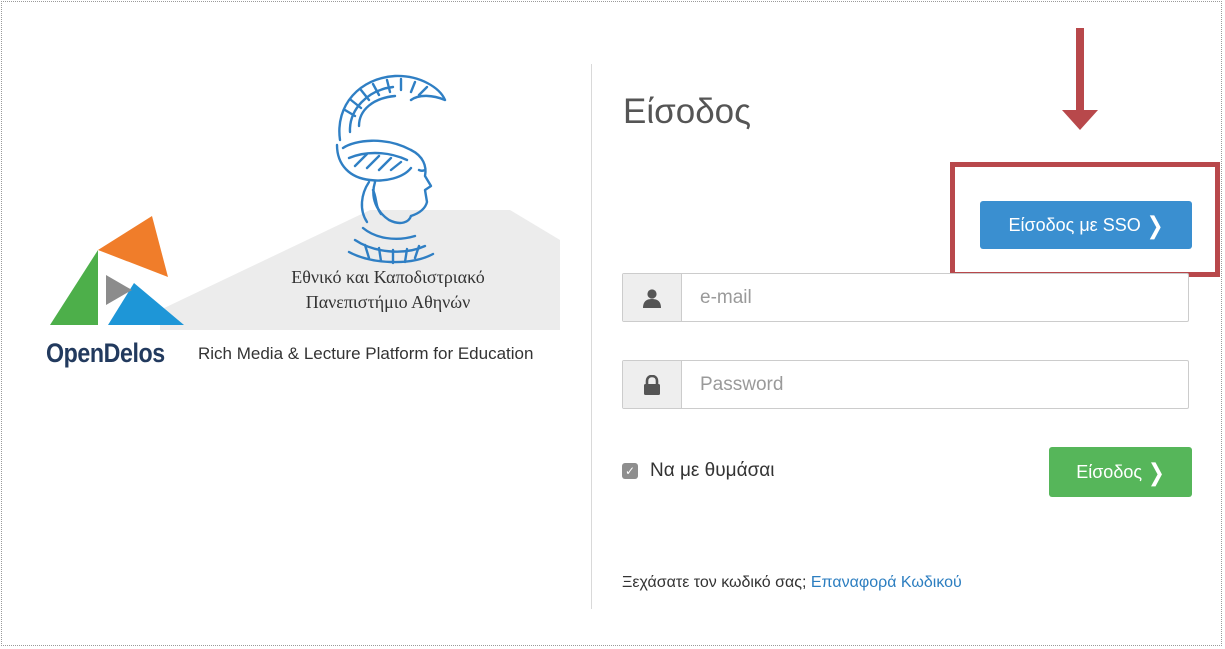 The height and width of the screenshot is (649, 1225). Describe the element at coordinates (687, 111) in the screenshot. I see `page-title: Είσοδος` at that location.